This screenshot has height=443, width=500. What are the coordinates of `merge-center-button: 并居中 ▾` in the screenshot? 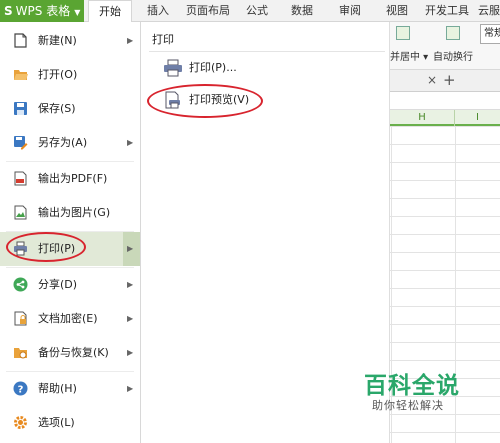 It's located at (409, 55).